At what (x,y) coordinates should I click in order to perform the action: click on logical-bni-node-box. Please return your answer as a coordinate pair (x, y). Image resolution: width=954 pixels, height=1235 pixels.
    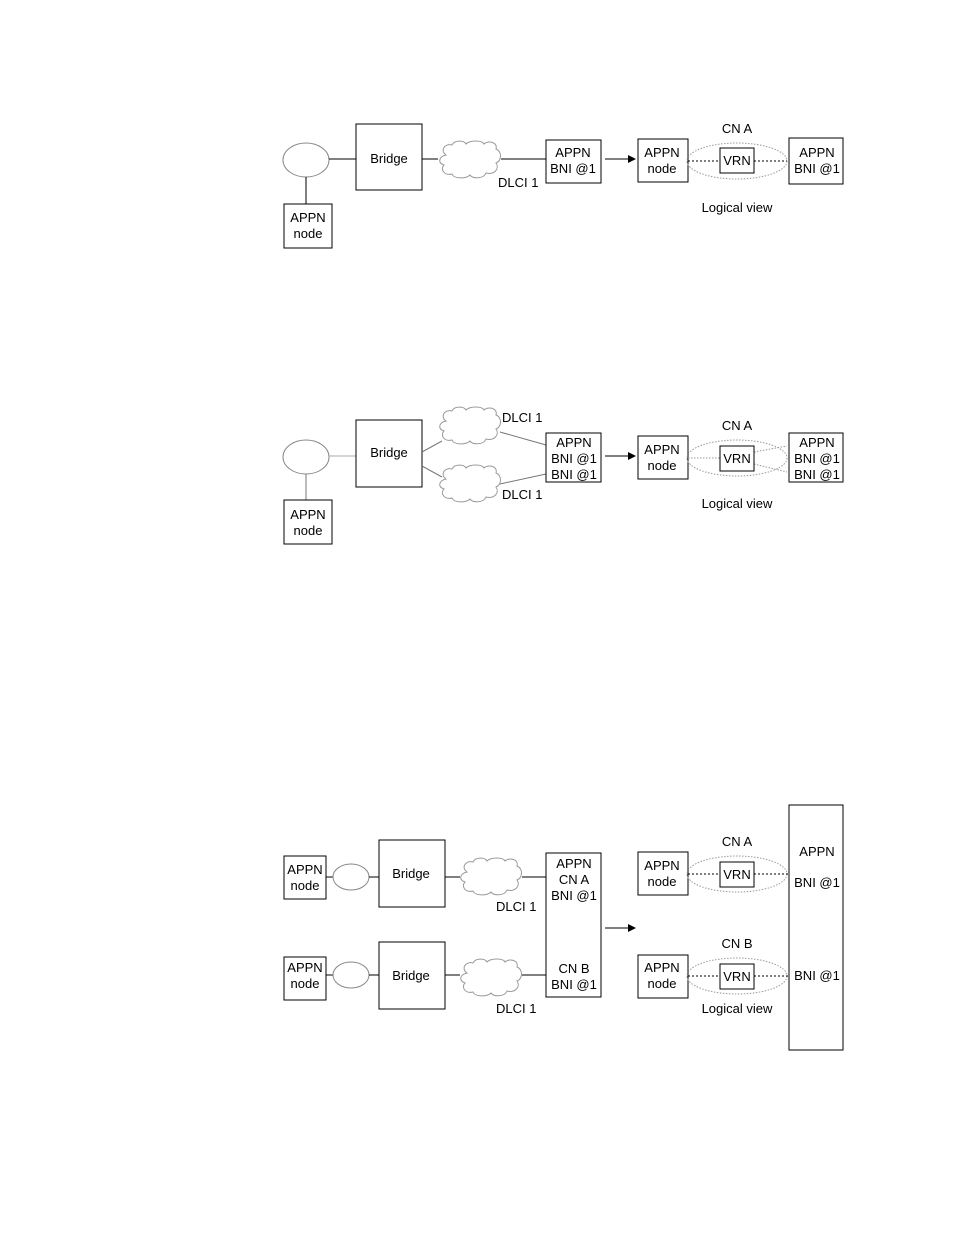
    Looking at the image, I should click on (816, 927).